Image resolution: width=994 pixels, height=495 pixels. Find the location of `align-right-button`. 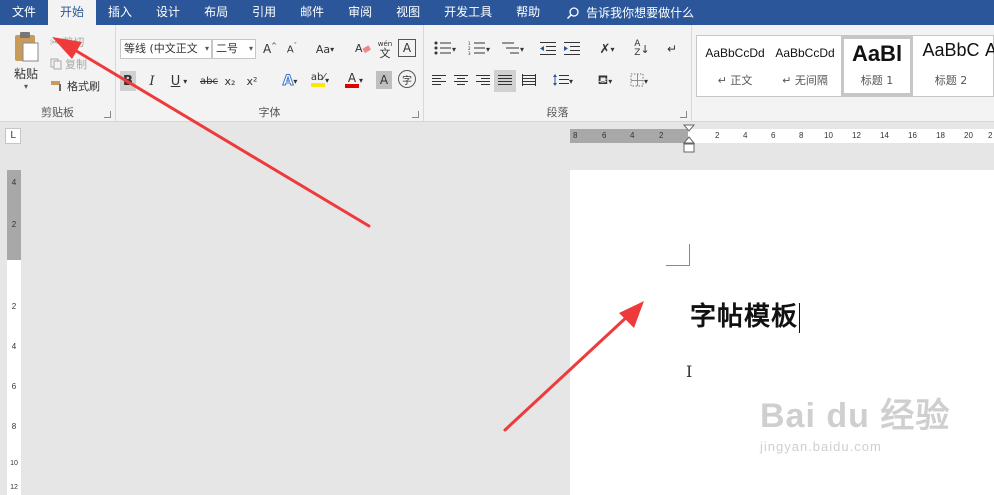

align-right-button is located at coordinates (483, 81).